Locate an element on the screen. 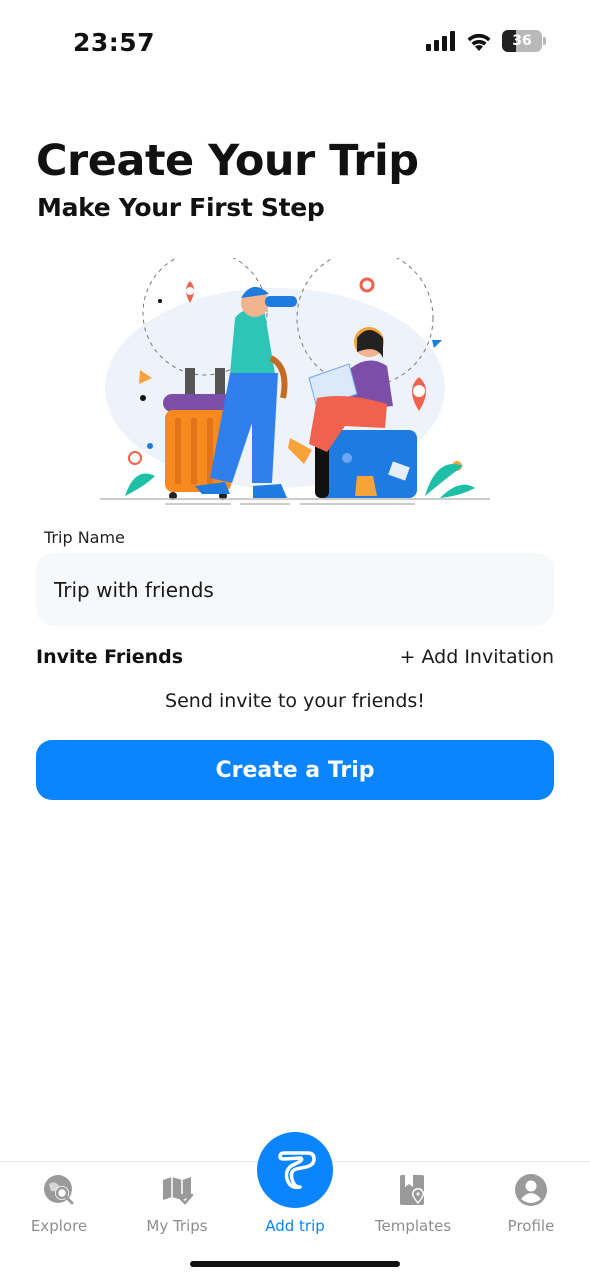  template-pin-icon is located at coordinates (412, 1190).